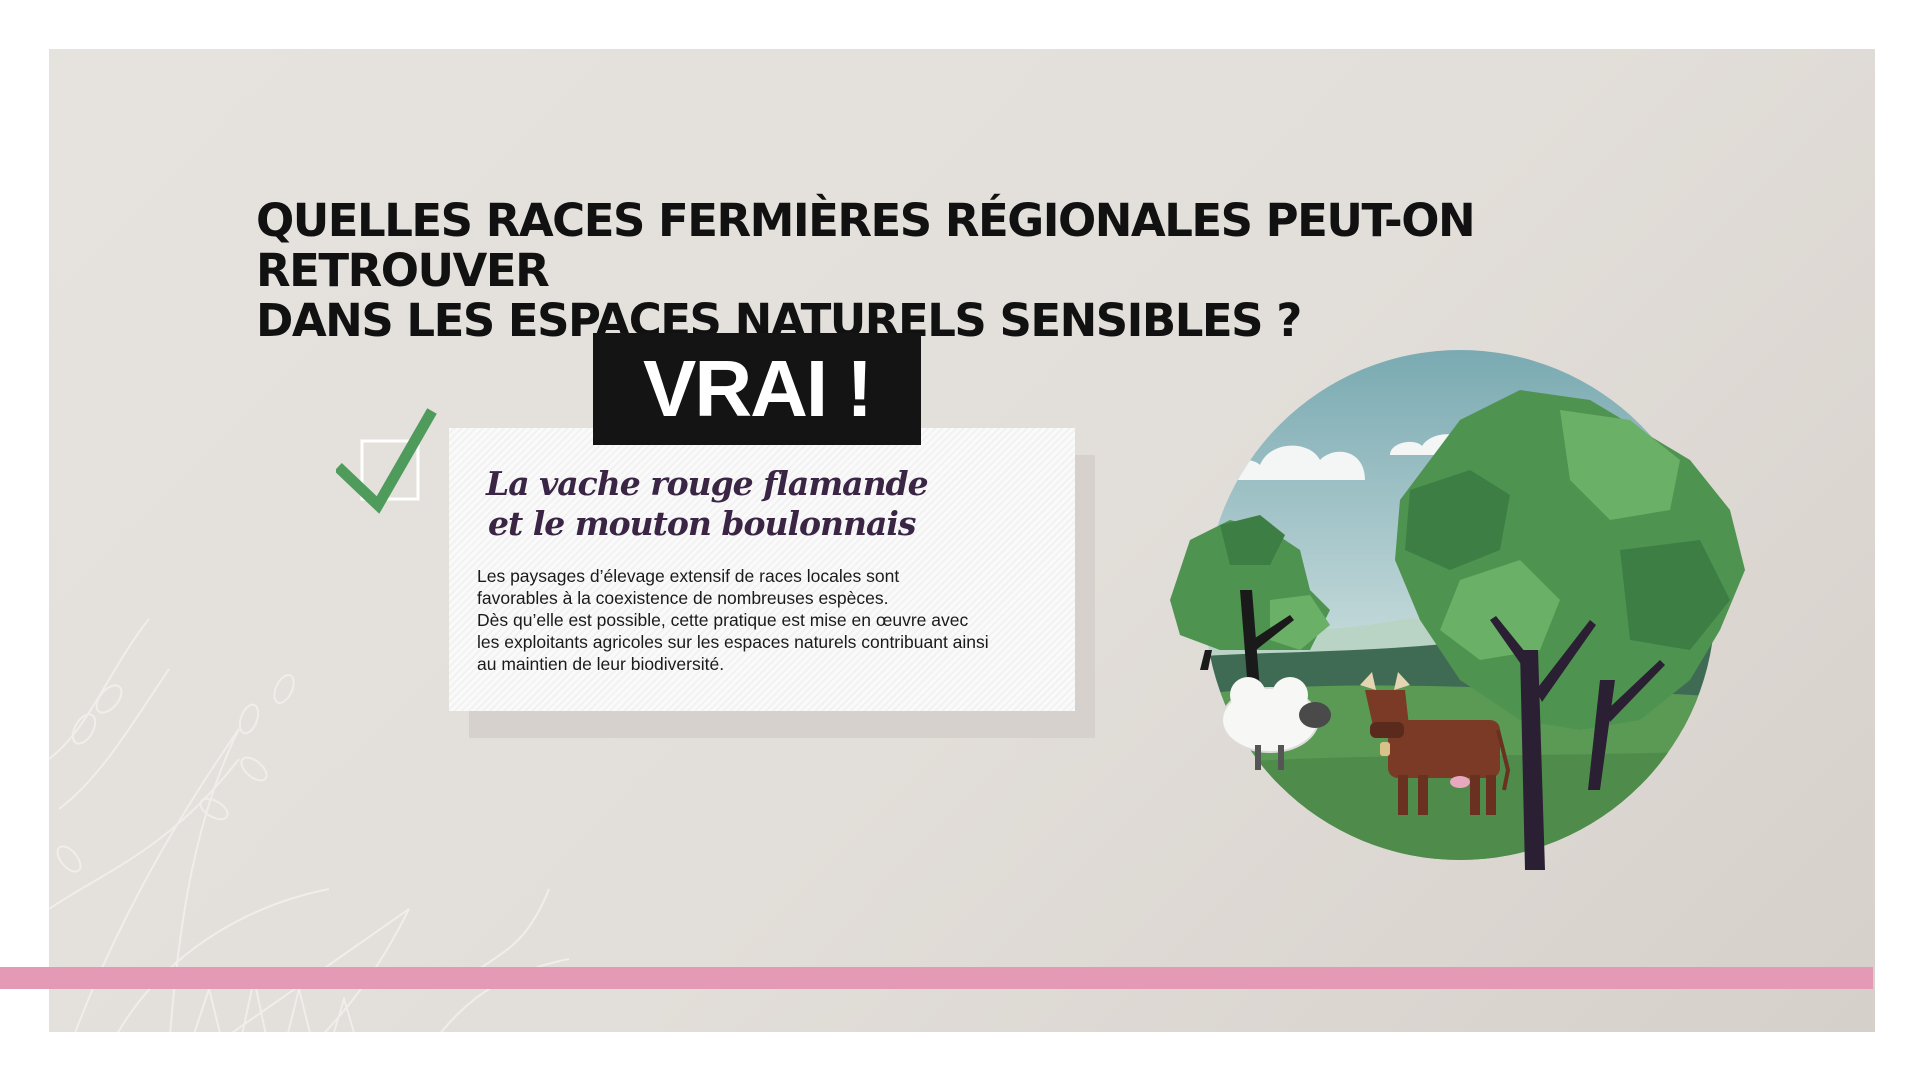 This screenshot has width=1920, height=1080. Describe the element at coordinates (702, 523) in the screenshot. I see `card-title-line-2: et le mouton boulonnais` at that location.